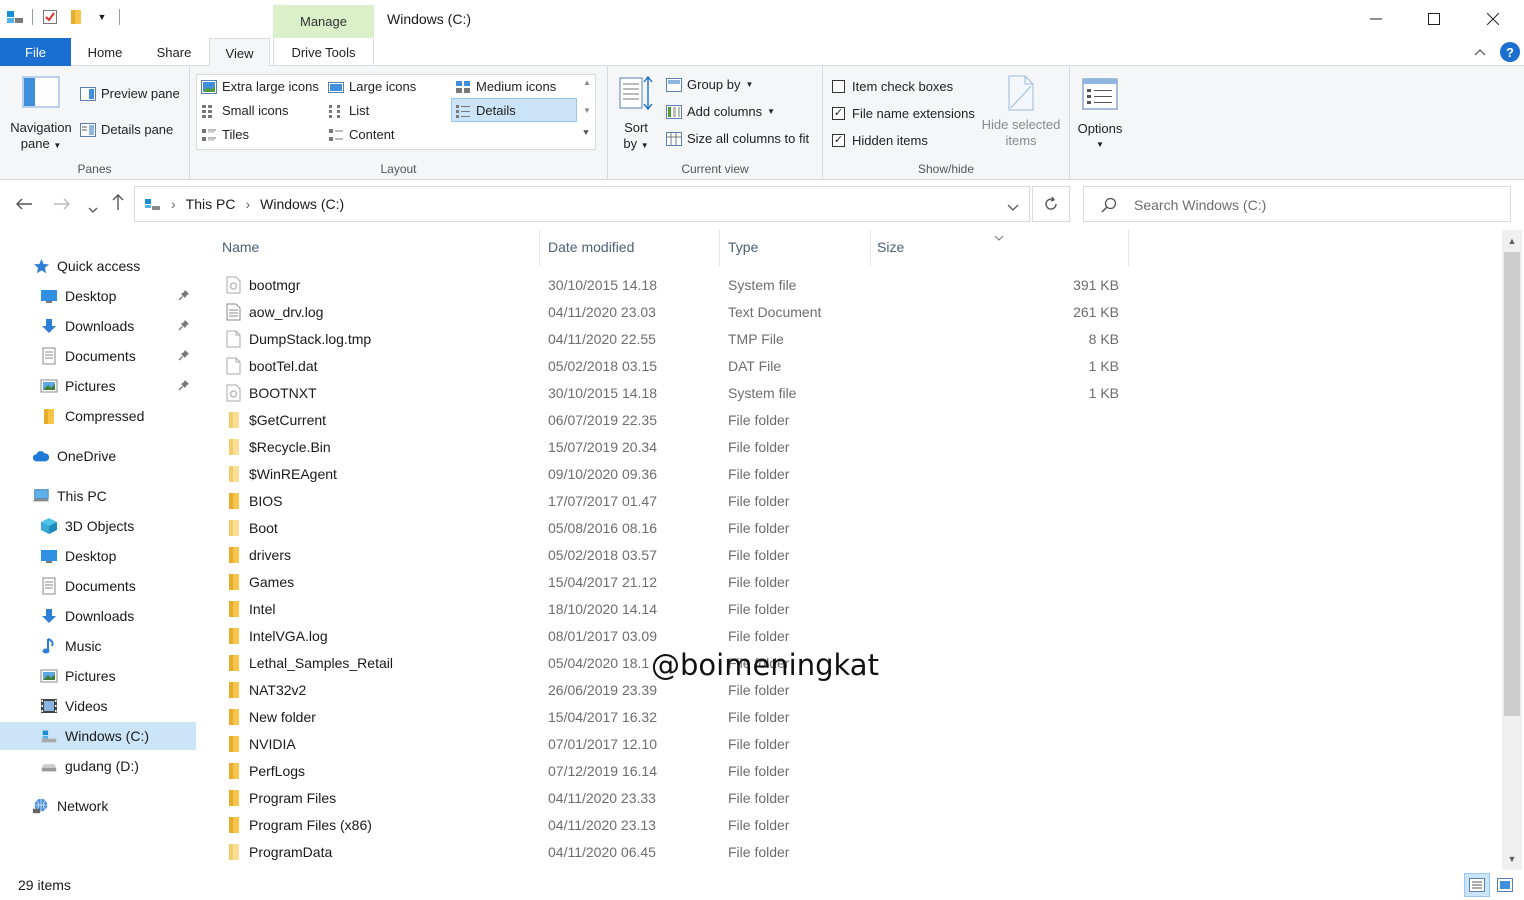 This screenshot has width=1524, height=900. What do you see at coordinates (260, 86) in the screenshot?
I see `layout-extra-large-icons: Extra large icons` at bounding box center [260, 86].